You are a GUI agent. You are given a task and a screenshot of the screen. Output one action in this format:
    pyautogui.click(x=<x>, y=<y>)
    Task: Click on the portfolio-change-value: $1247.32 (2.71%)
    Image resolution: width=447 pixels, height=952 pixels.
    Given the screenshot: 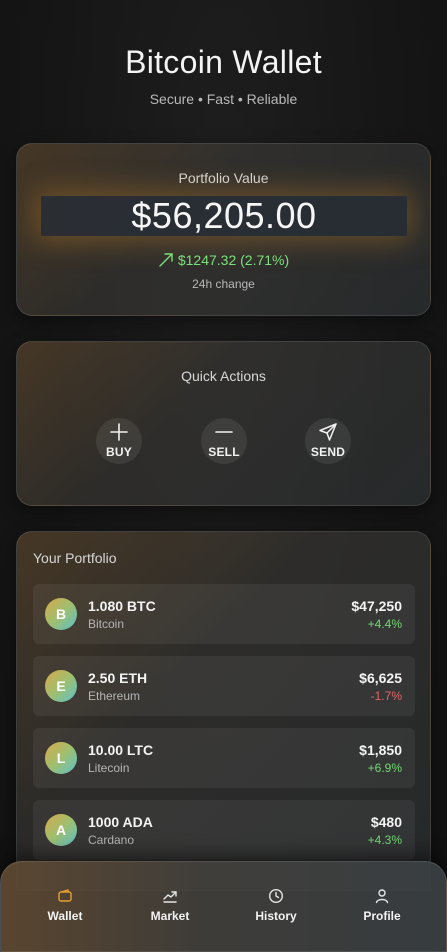 What is the action you would take?
    pyautogui.click(x=233, y=260)
    